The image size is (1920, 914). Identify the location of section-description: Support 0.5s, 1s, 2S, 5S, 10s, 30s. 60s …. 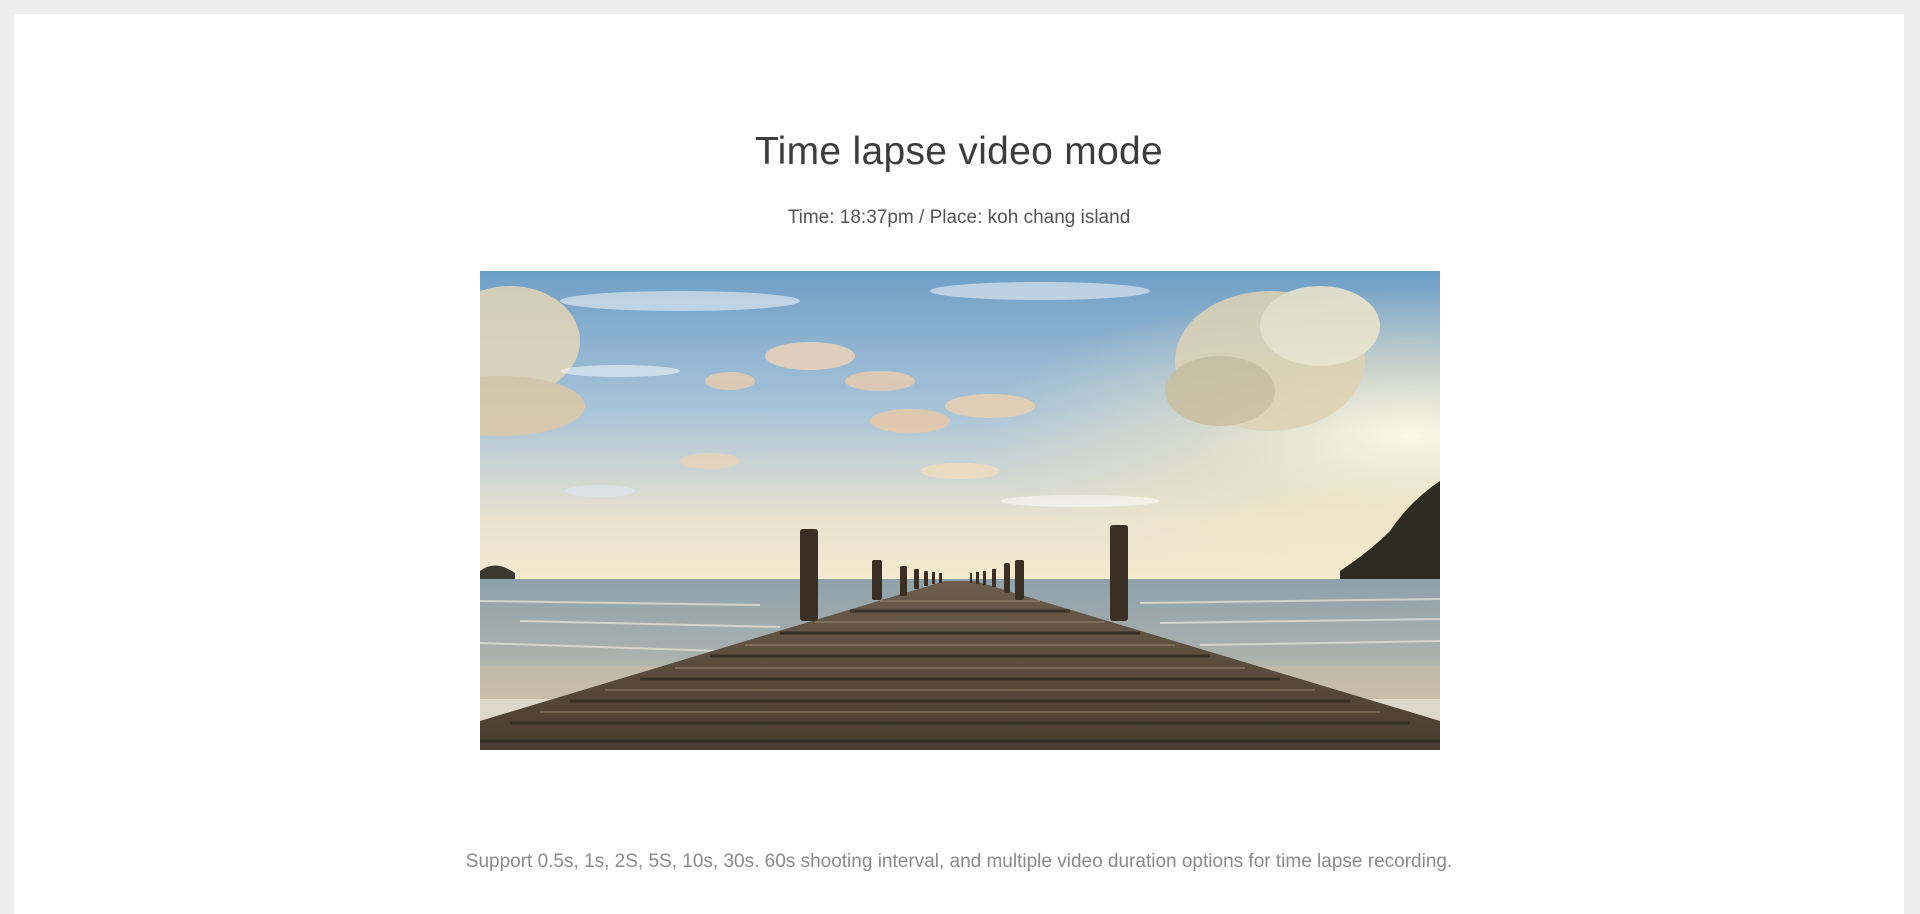
(959, 861).